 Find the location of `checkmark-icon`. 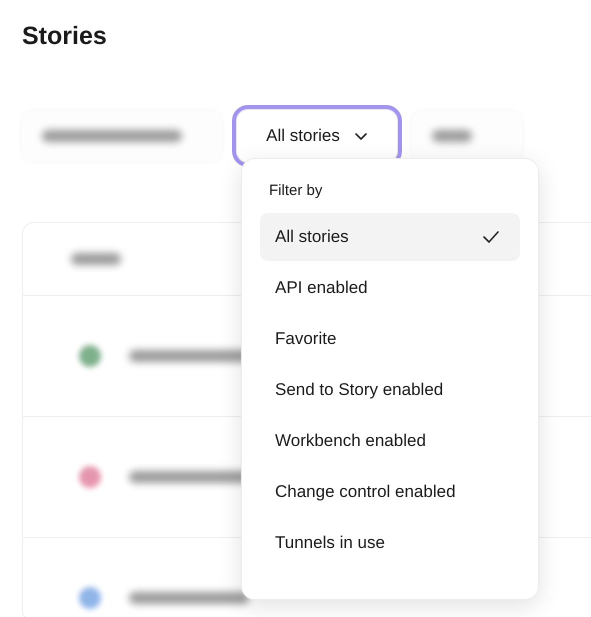

checkmark-icon is located at coordinates (491, 237).